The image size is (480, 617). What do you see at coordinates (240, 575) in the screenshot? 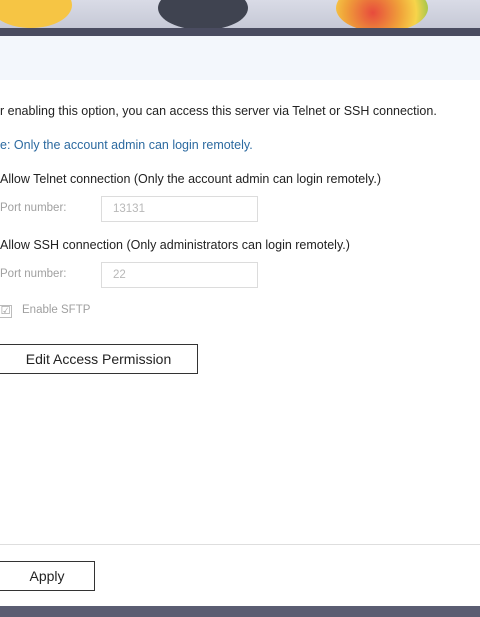
I see `dialog-footer: Apply` at bounding box center [240, 575].